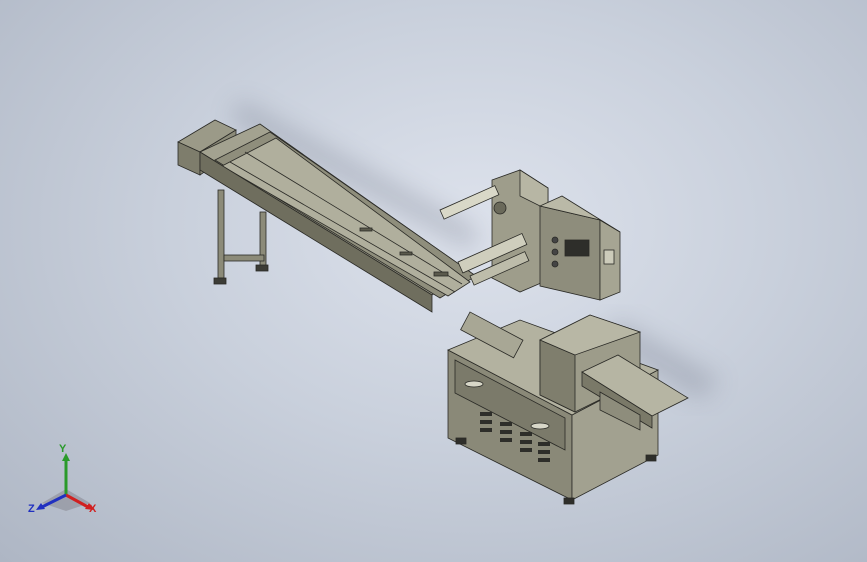 This screenshot has height=562, width=867. Describe the element at coordinates (63, 449) in the screenshot. I see `triad-y-label: Y` at that location.